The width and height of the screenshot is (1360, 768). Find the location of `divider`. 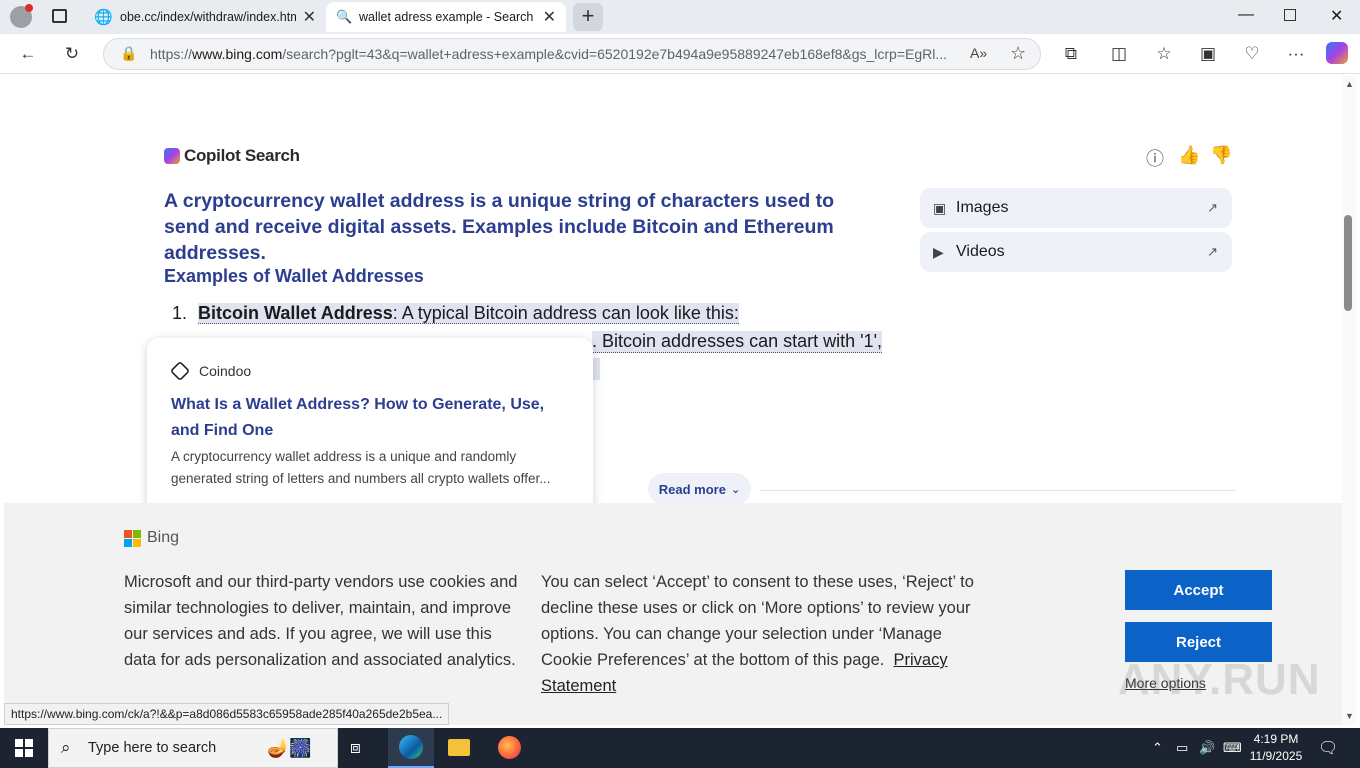

divider is located at coordinates (998, 490).